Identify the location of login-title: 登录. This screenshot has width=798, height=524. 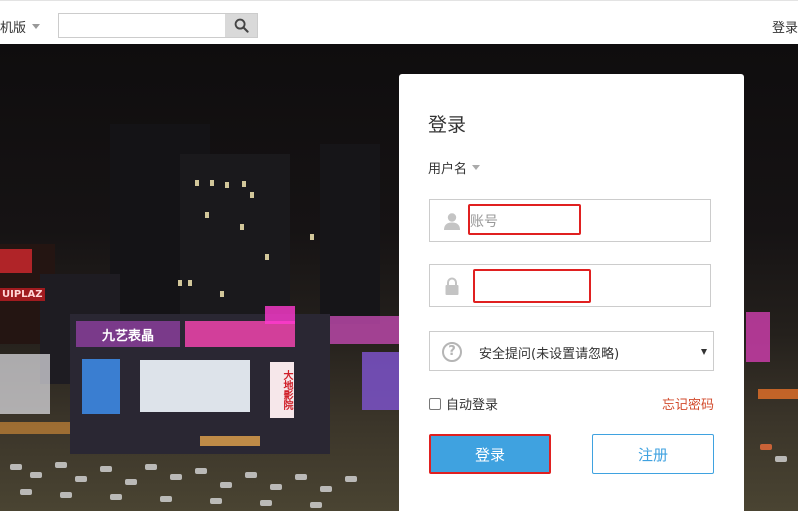
(447, 125).